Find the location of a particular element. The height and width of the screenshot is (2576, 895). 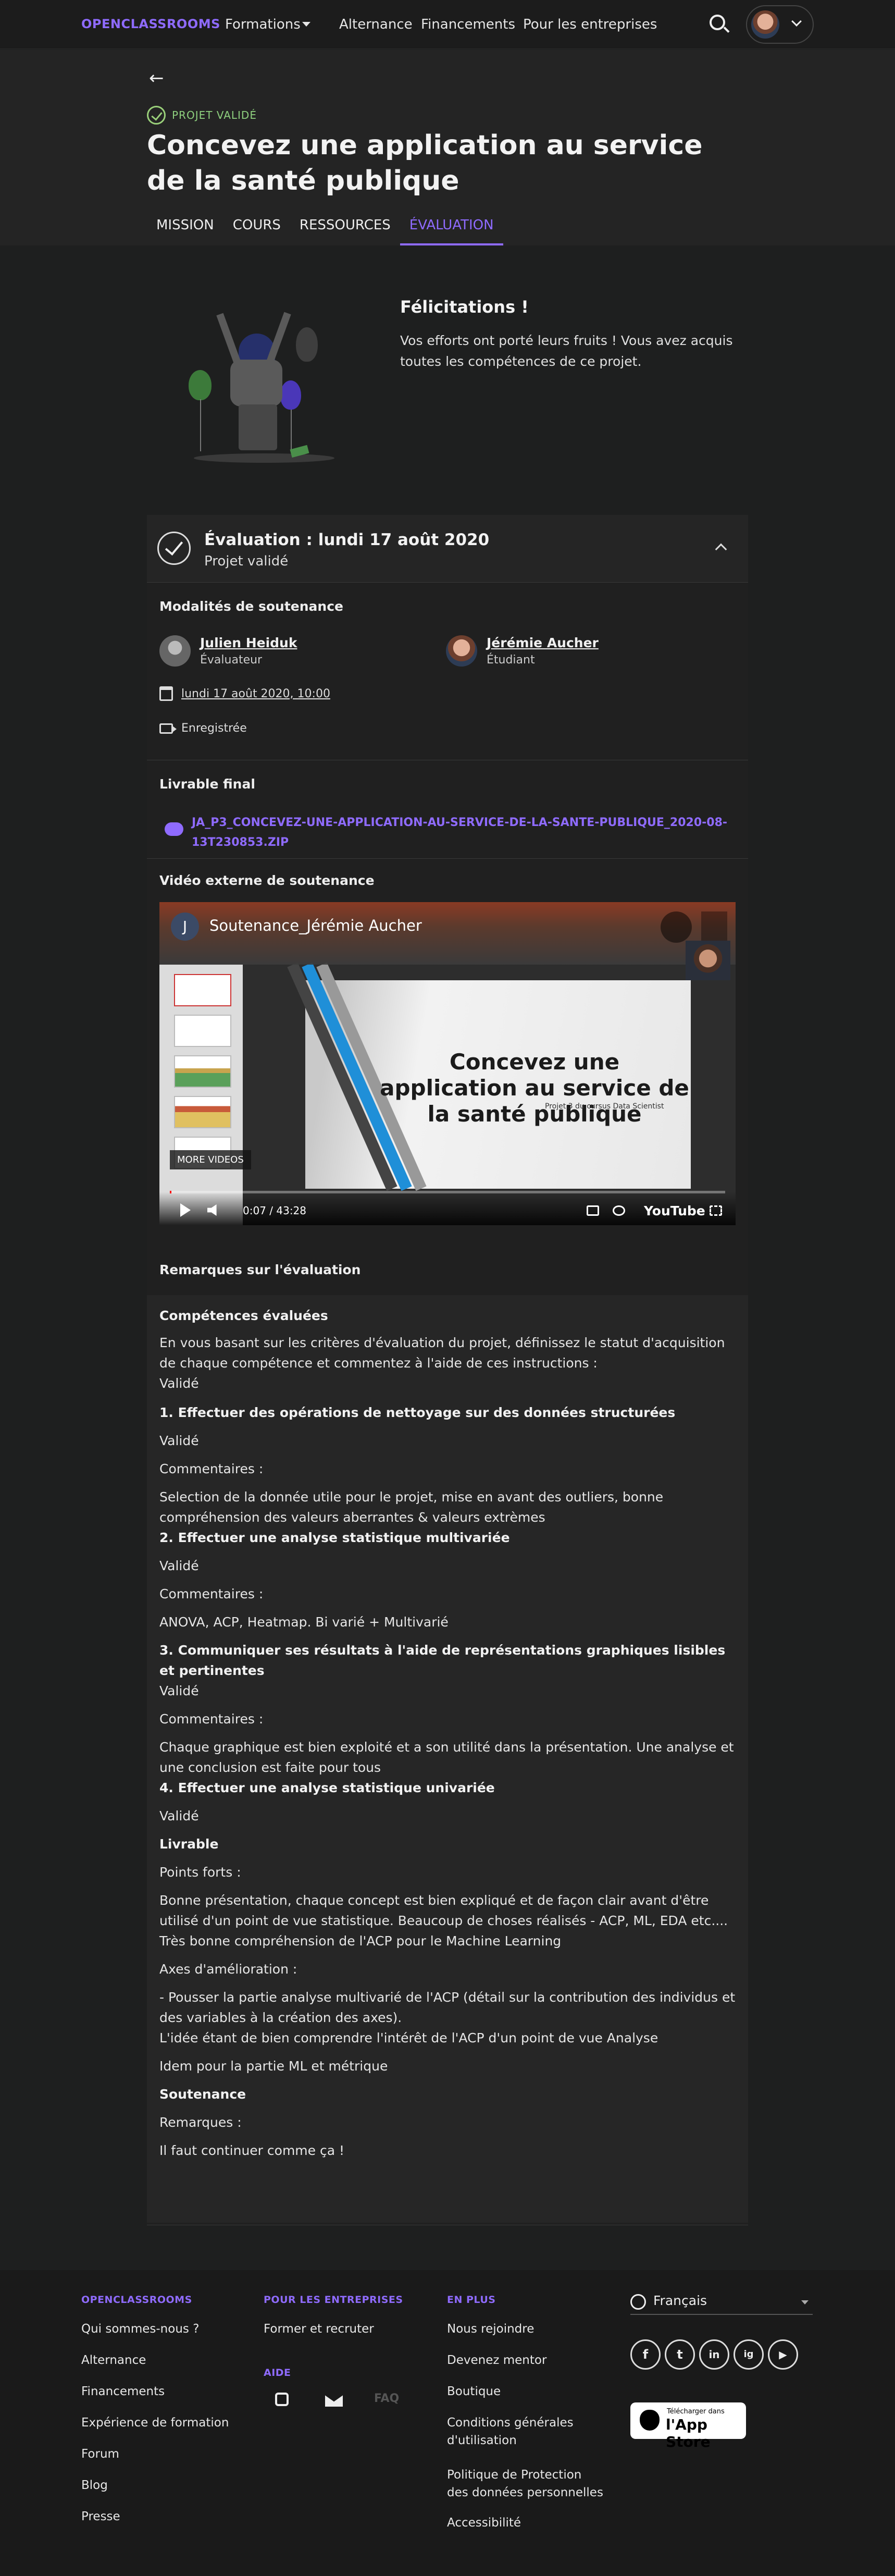

footer-link: Qui sommes-nous ? is located at coordinates (140, 2329).